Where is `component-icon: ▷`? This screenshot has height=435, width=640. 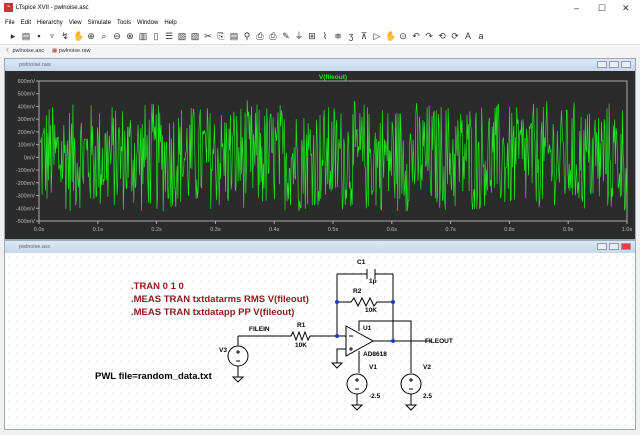 component-icon: ▷ is located at coordinates (377, 36).